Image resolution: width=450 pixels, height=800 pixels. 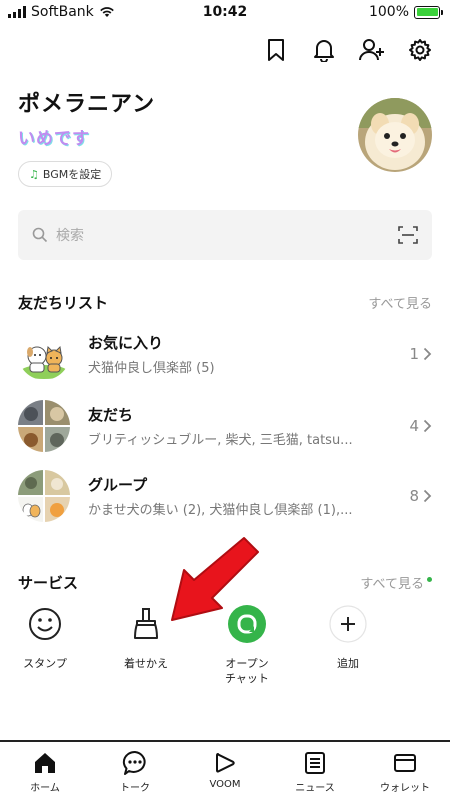 I want to click on service-label-line2: チャット, so click(x=247, y=678).